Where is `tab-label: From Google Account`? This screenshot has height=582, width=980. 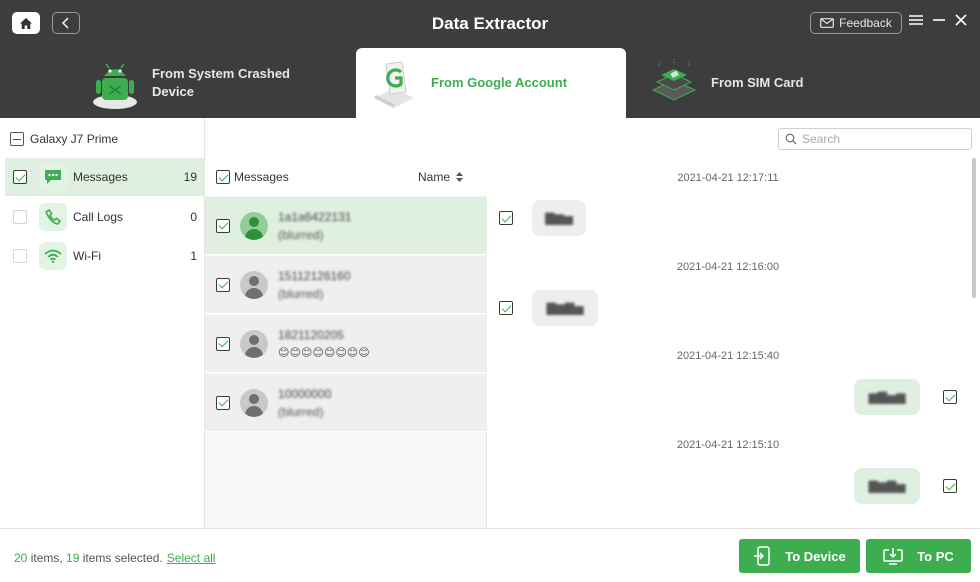
tab-label: From Google Account is located at coordinates (499, 82).